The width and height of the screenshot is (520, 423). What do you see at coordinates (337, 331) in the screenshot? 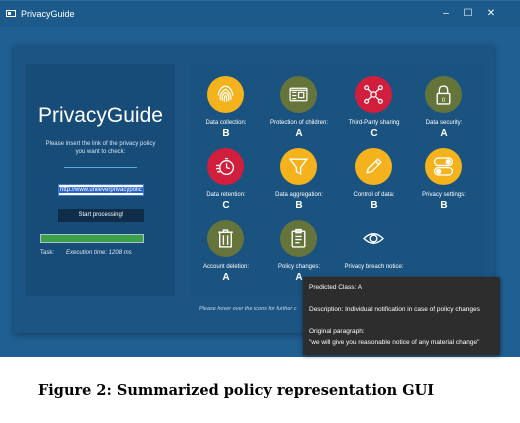
I see `tooltip-original-heading: Original paragraph:` at bounding box center [337, 331].